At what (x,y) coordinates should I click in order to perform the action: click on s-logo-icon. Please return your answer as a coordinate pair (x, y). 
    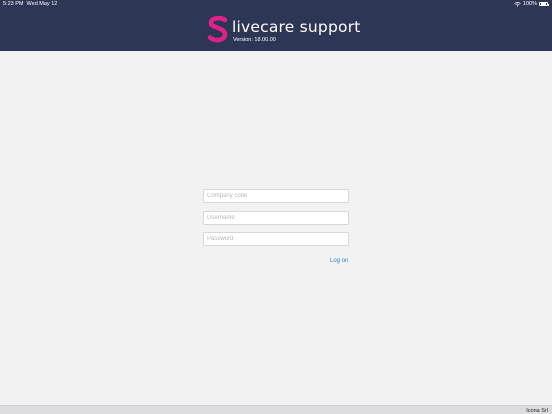
    Looking at the image, I should click on (217, 29).